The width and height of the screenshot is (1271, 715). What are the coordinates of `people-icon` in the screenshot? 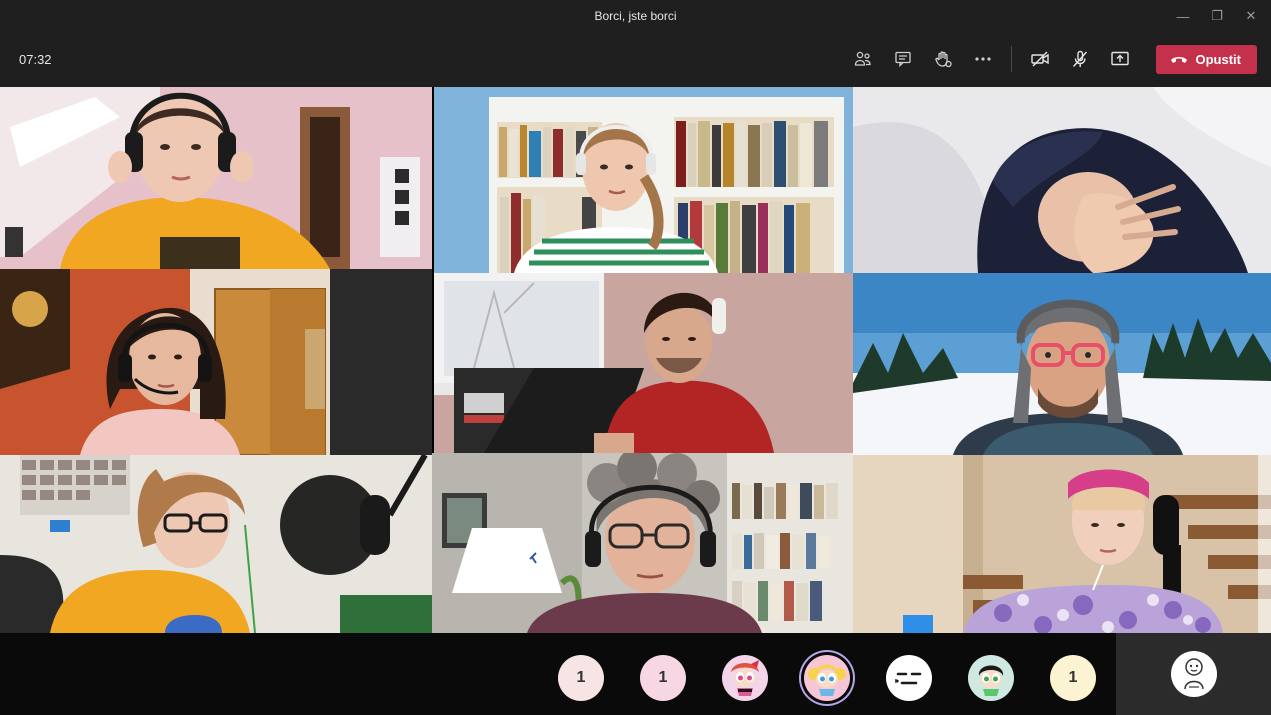 It's located at (862, 58).